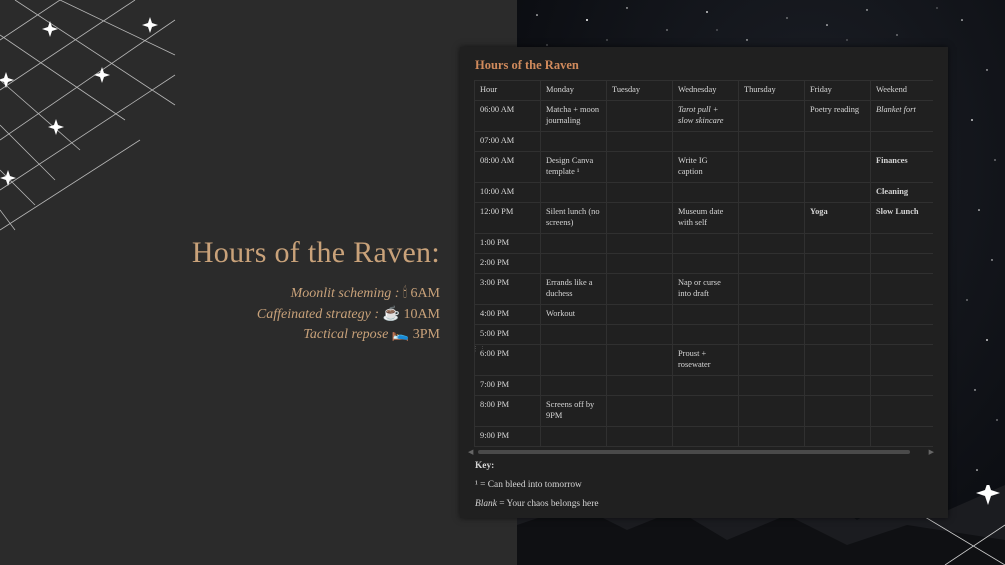 The width and height of the screenshot is (1005, 565). Describe the element at coordinates (705, 167) in the screenshot. I see `cell-wednesday: Write IG caption` at that location.